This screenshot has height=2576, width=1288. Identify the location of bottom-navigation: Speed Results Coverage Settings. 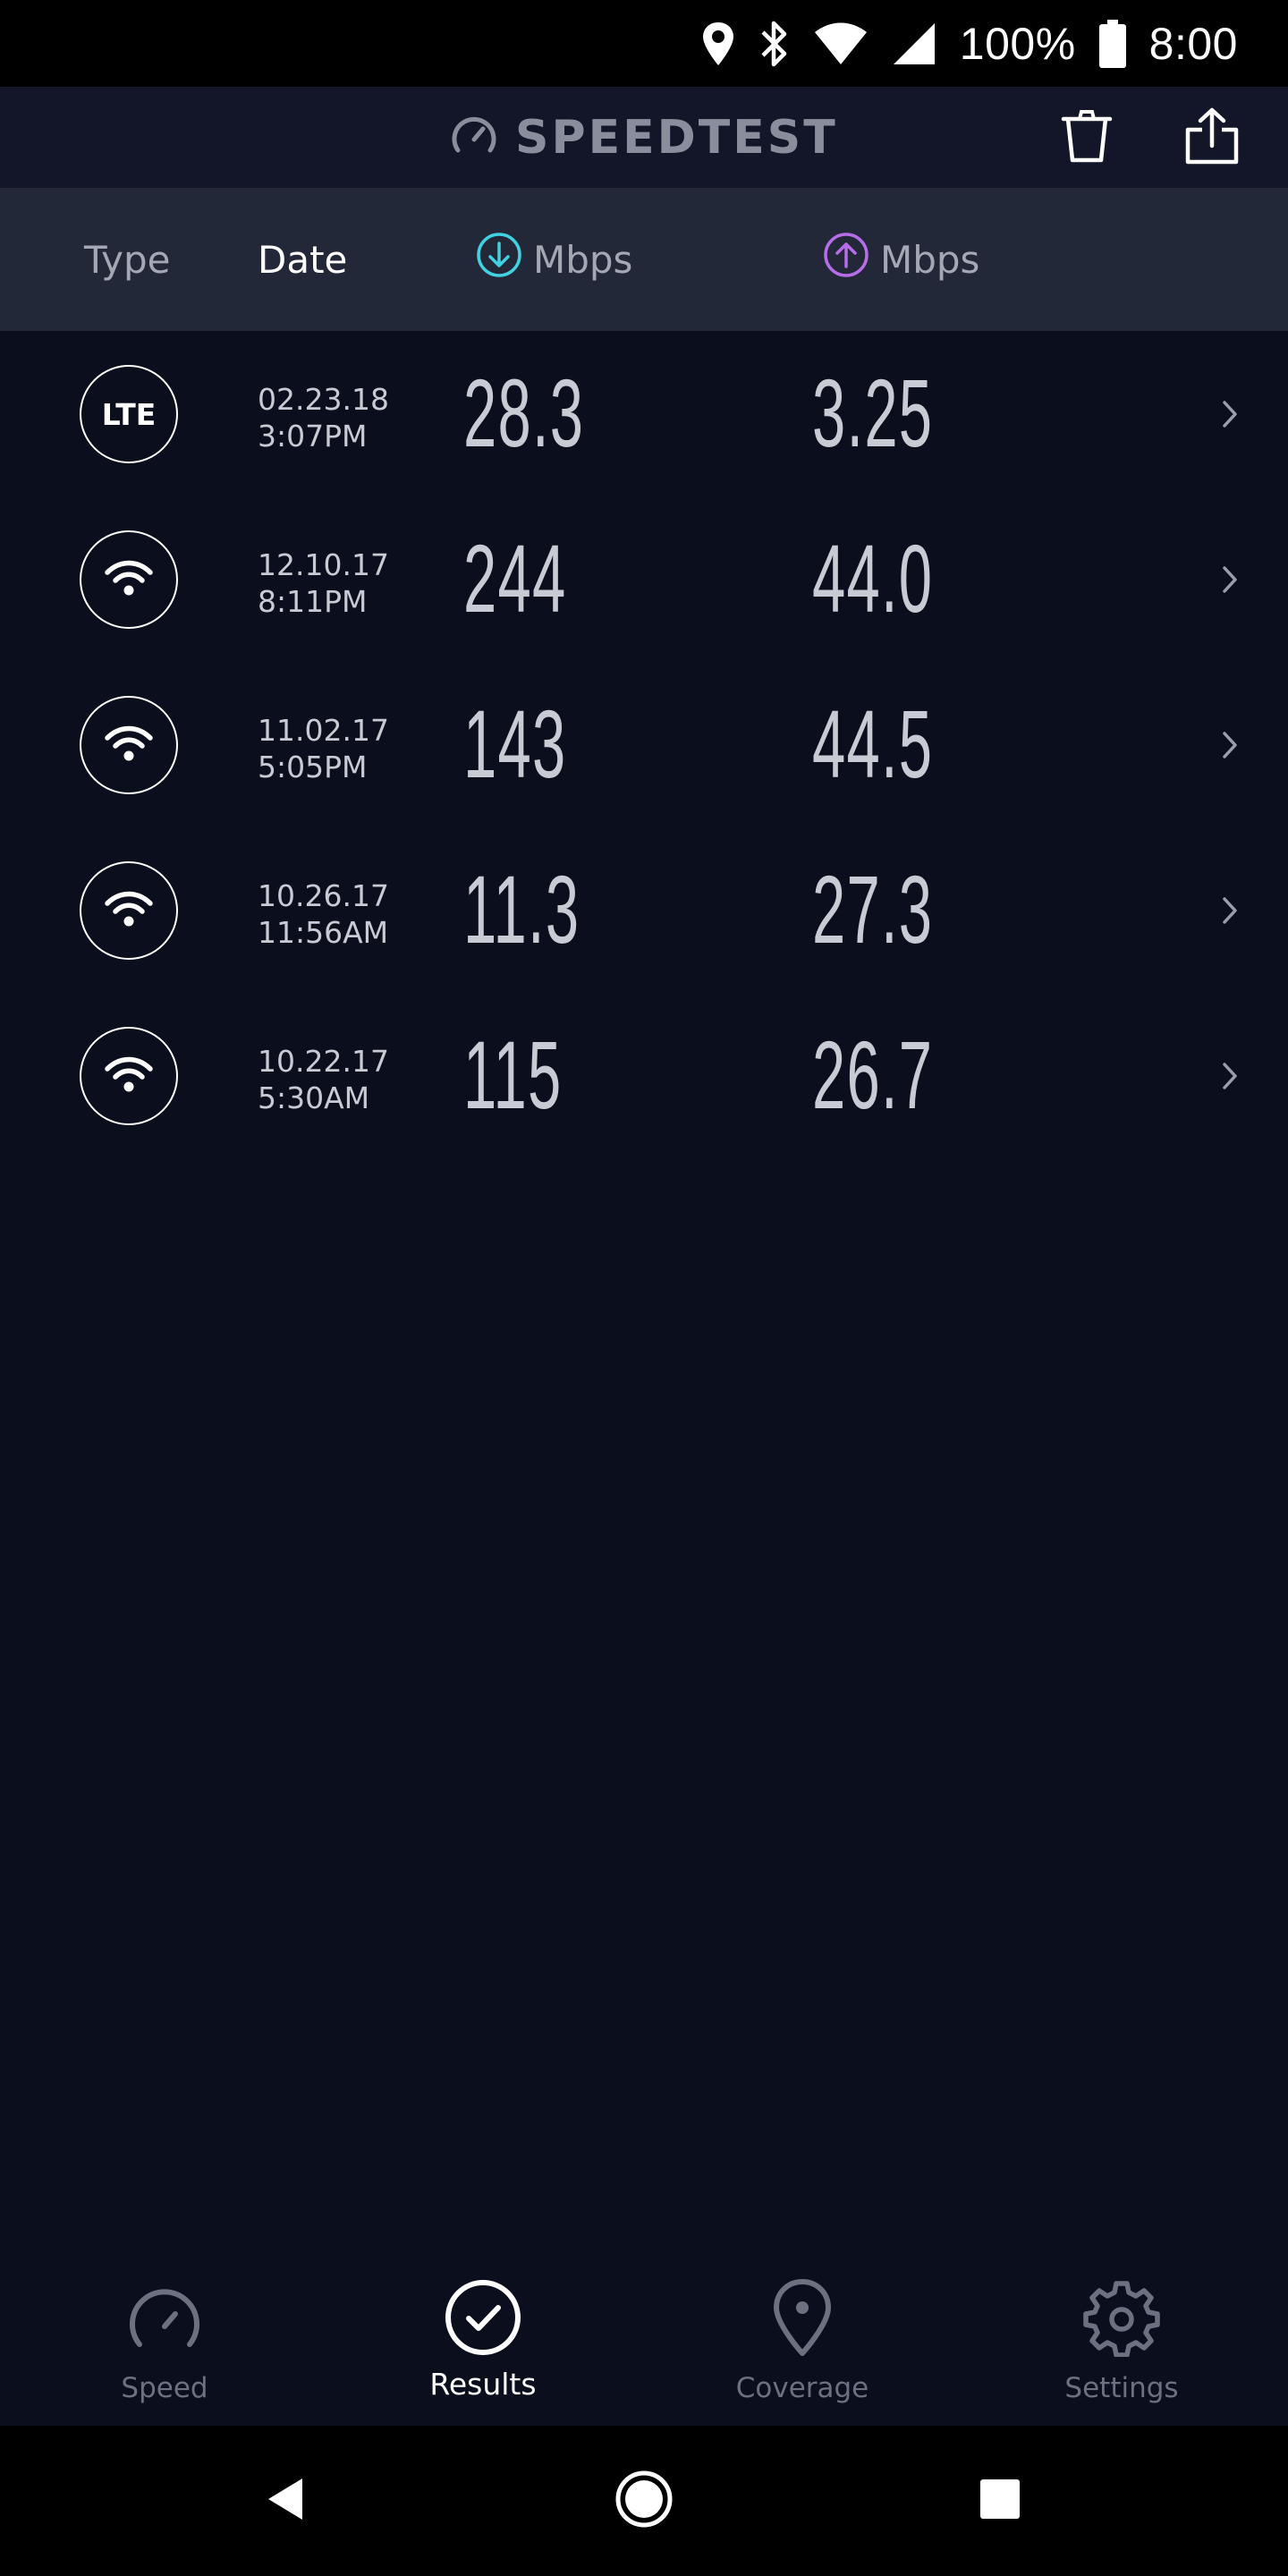
(644, 2335).